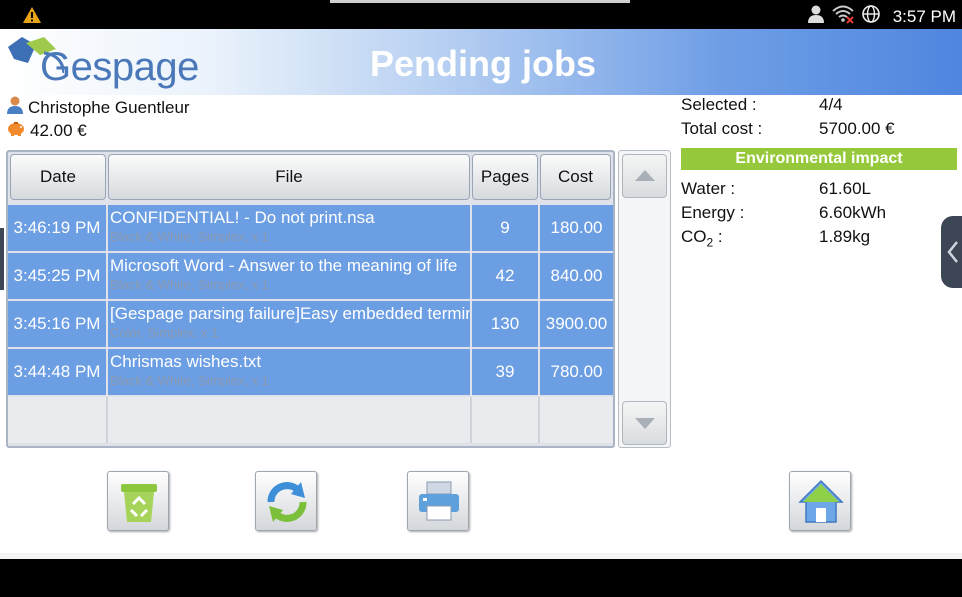 This screenshot has width=962, height=597. I want to click on home-button, so click(820, 501).